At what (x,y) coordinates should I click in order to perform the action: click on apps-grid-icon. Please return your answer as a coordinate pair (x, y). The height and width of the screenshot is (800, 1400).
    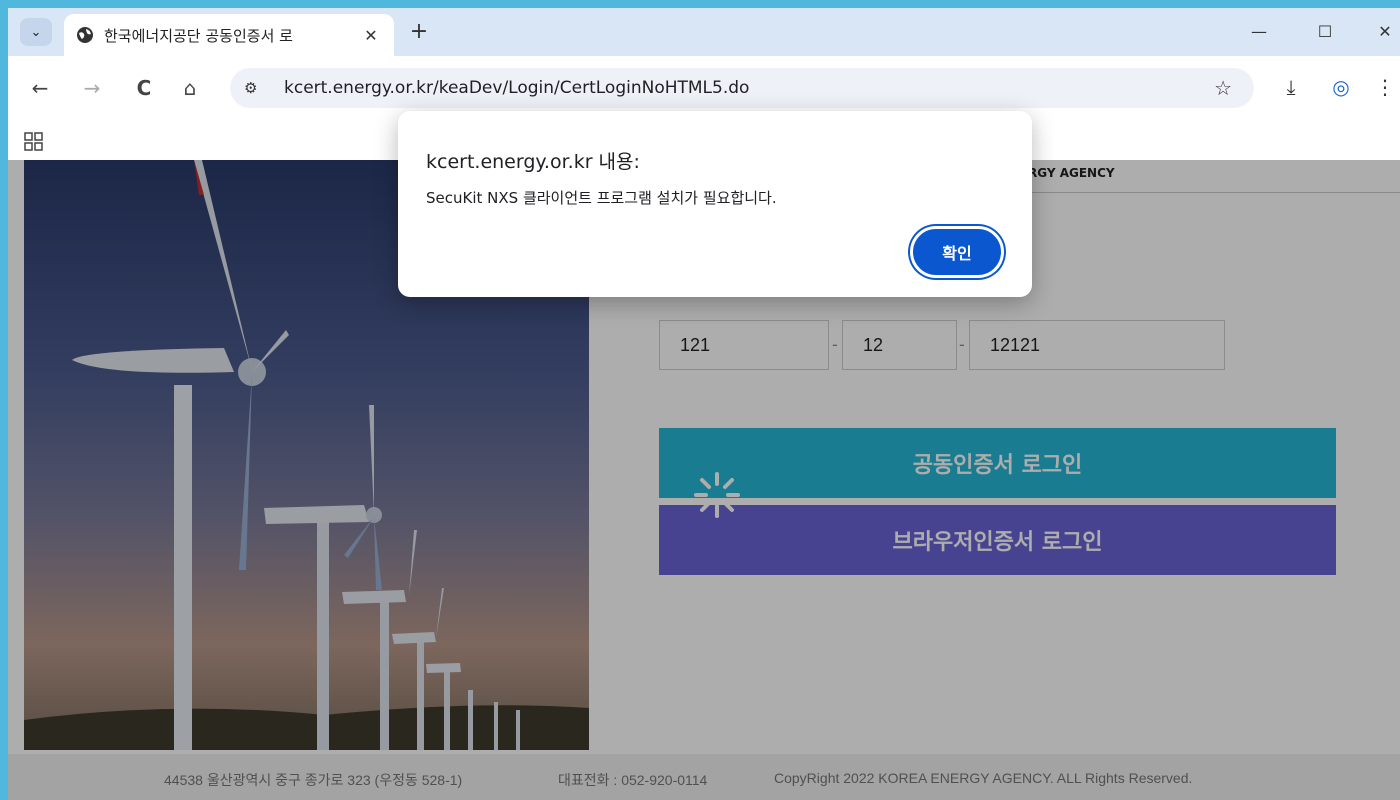
    Looking at the image, I should click on (34, 142).